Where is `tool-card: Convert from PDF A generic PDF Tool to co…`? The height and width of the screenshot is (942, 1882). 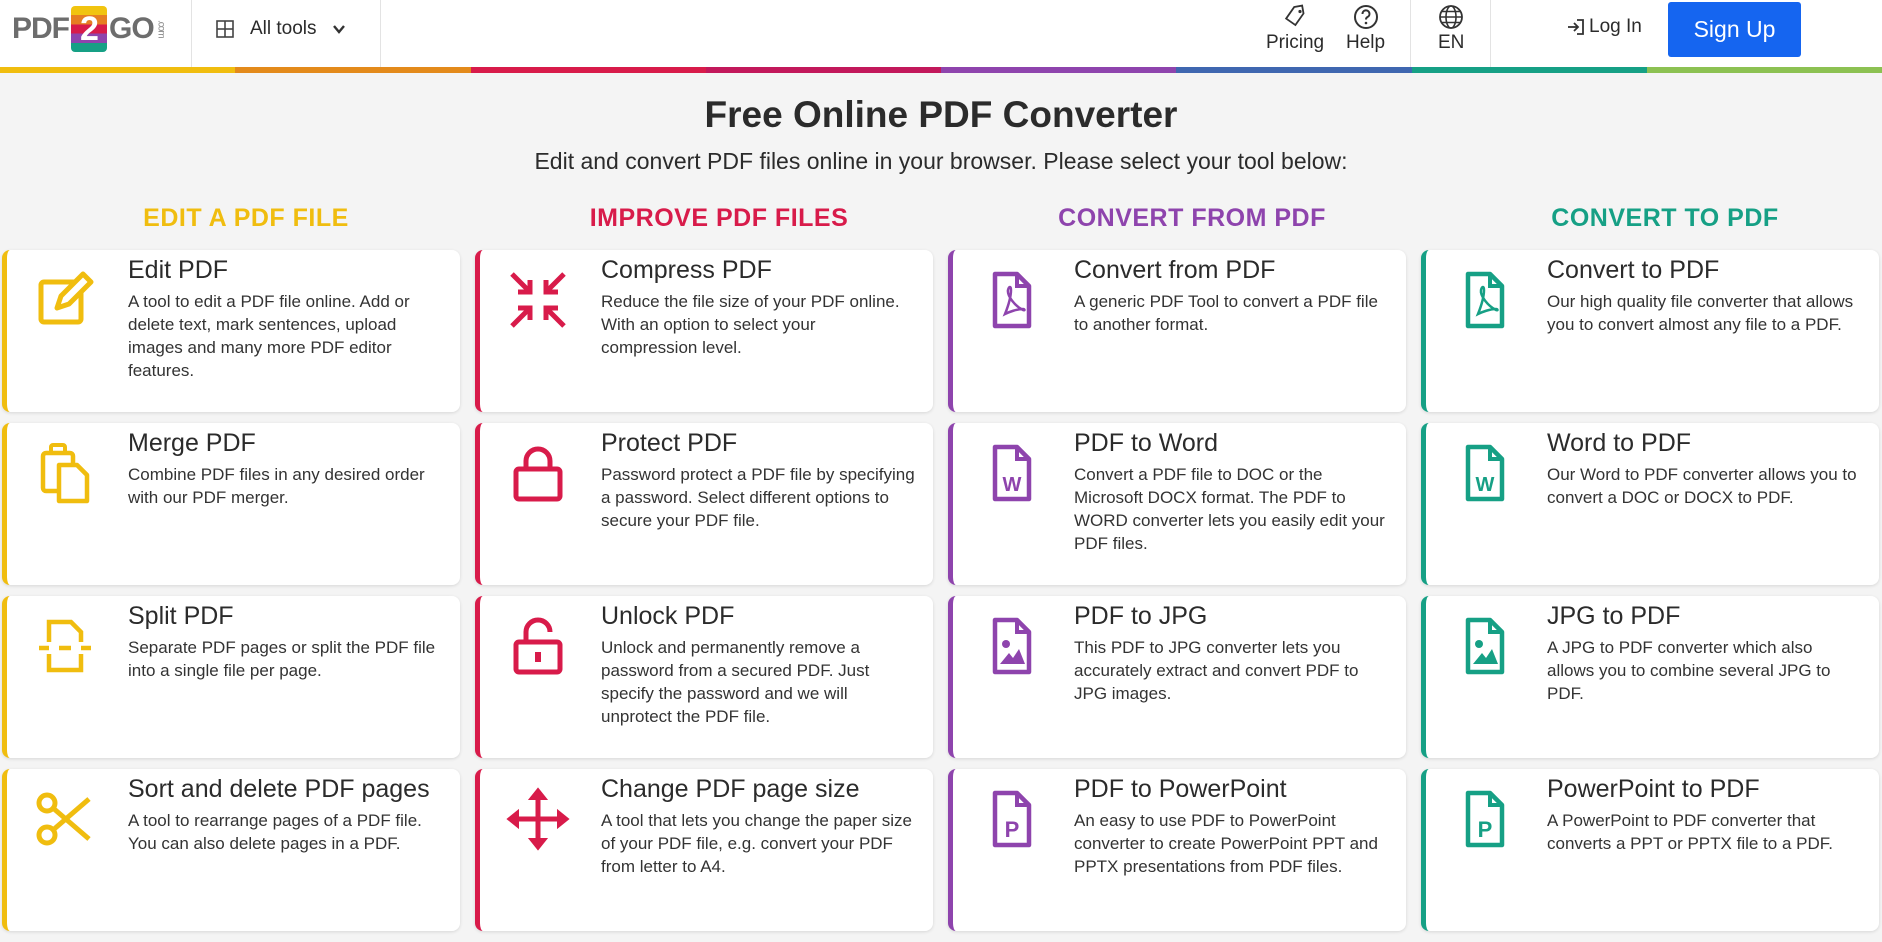
tool-card: Convert from PDF A generic PDF Tool to co… is located at coordinates (1177, 331).